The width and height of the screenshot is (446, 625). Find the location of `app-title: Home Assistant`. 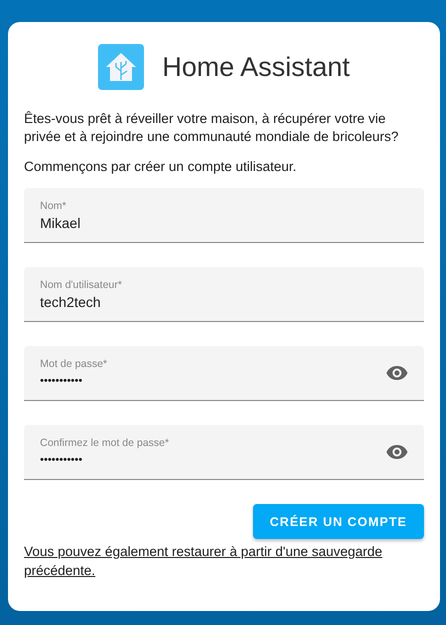

app-title: Home Assistant is located at coordinates (256, 67).